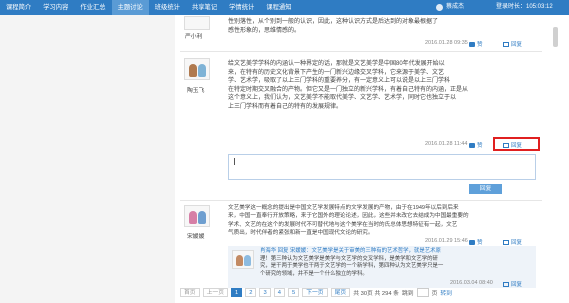 The height and width of the screenshot is (303, 569). I want to click on post-author: 宋媛媛, so click(195, 235).